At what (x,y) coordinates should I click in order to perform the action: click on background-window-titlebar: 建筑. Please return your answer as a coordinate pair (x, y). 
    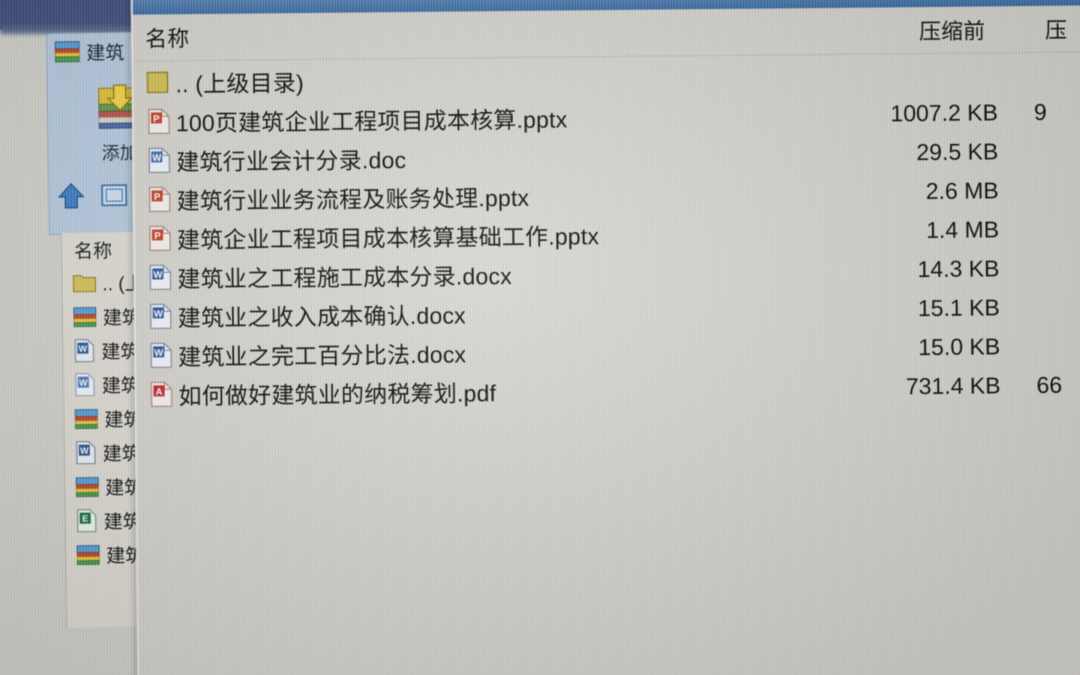
    Looking at the image, I should click on (87, 51).